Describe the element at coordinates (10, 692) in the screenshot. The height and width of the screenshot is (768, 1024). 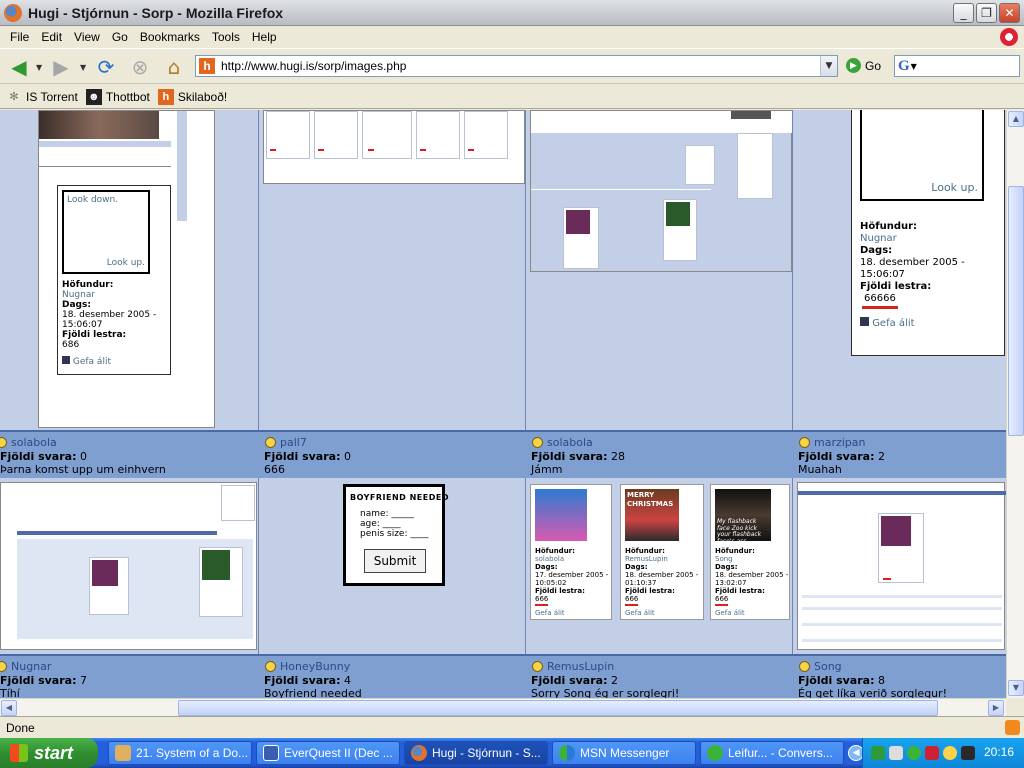
I see `post-title: Tíhí` at that location.